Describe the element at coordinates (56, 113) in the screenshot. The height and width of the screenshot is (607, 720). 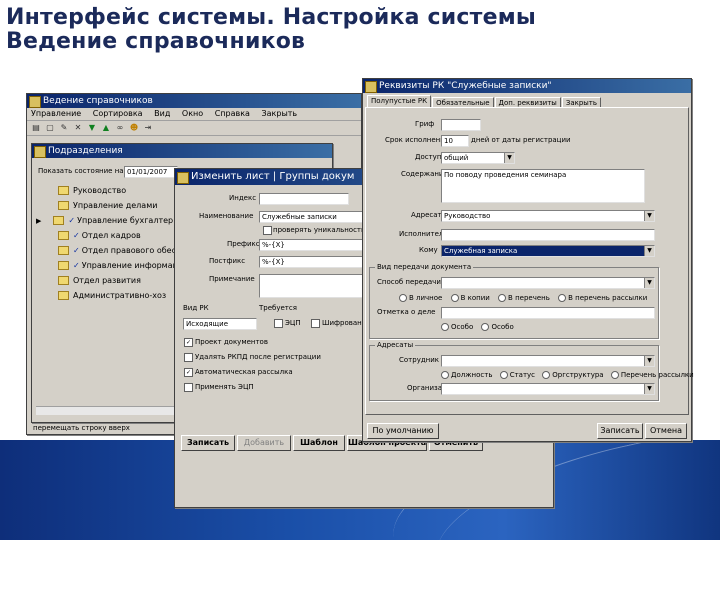
I see `menu-item-manage: Управление` at that location.